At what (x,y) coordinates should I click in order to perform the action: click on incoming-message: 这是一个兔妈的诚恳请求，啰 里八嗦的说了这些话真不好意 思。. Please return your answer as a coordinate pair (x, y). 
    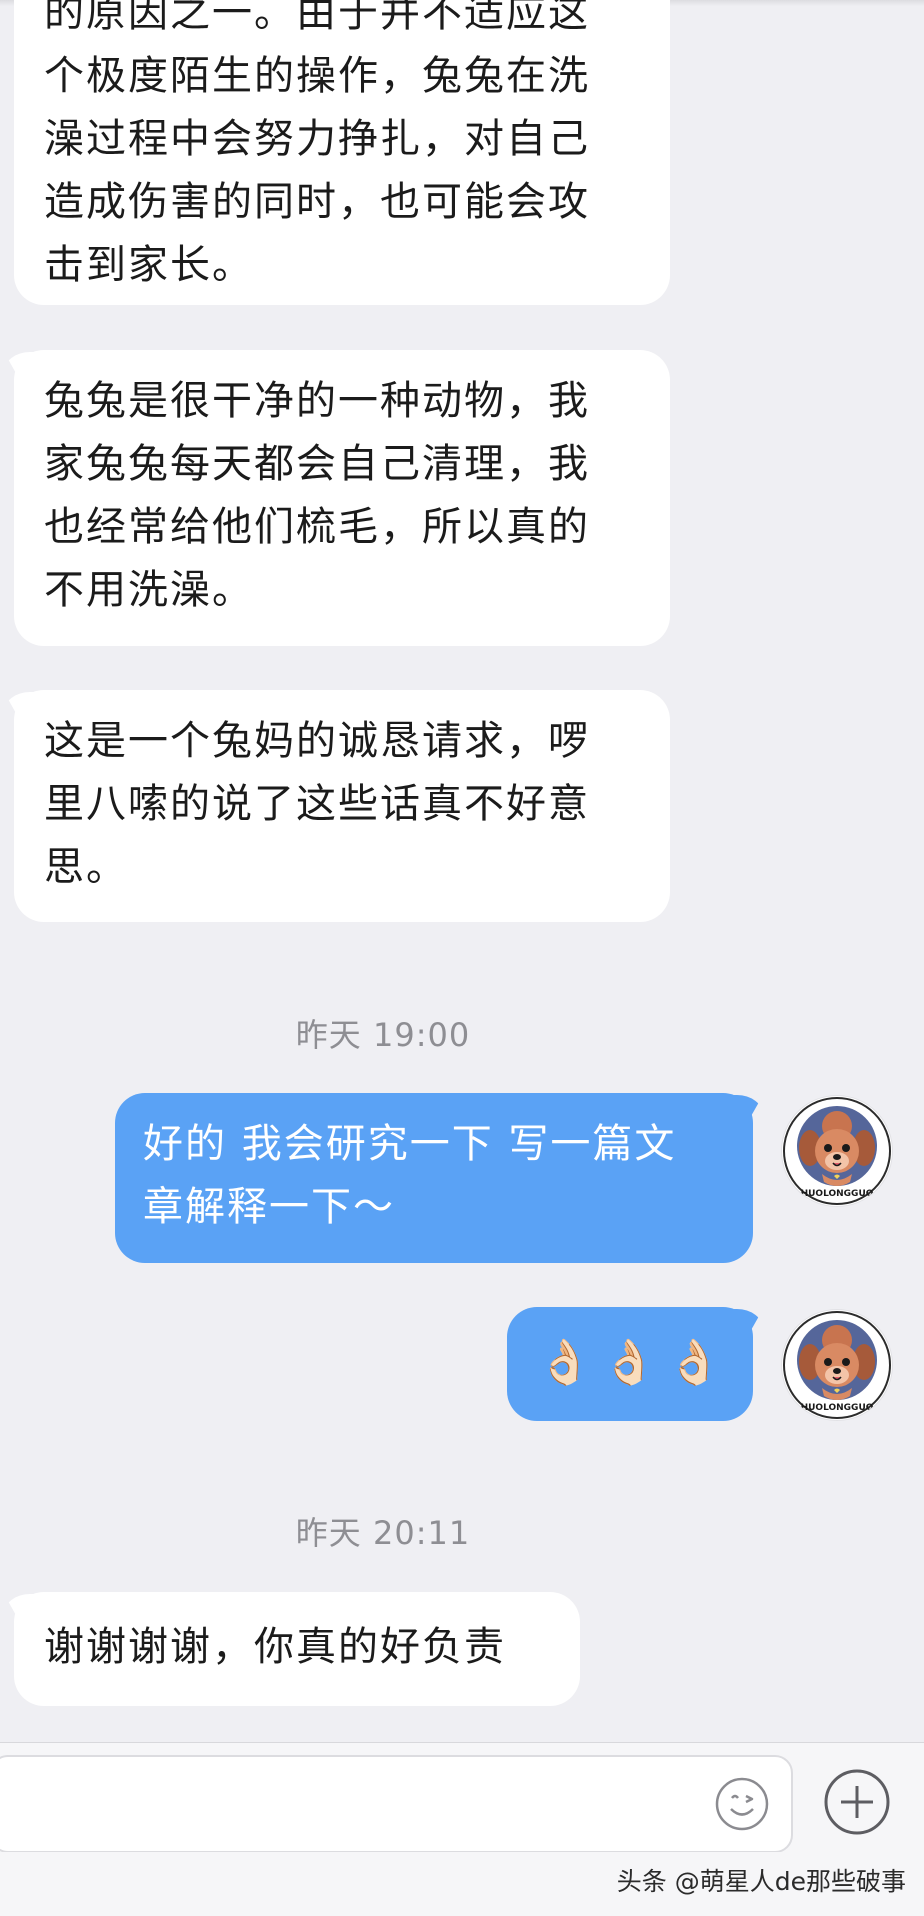
    Looking at the image, I should click on (342, 806).